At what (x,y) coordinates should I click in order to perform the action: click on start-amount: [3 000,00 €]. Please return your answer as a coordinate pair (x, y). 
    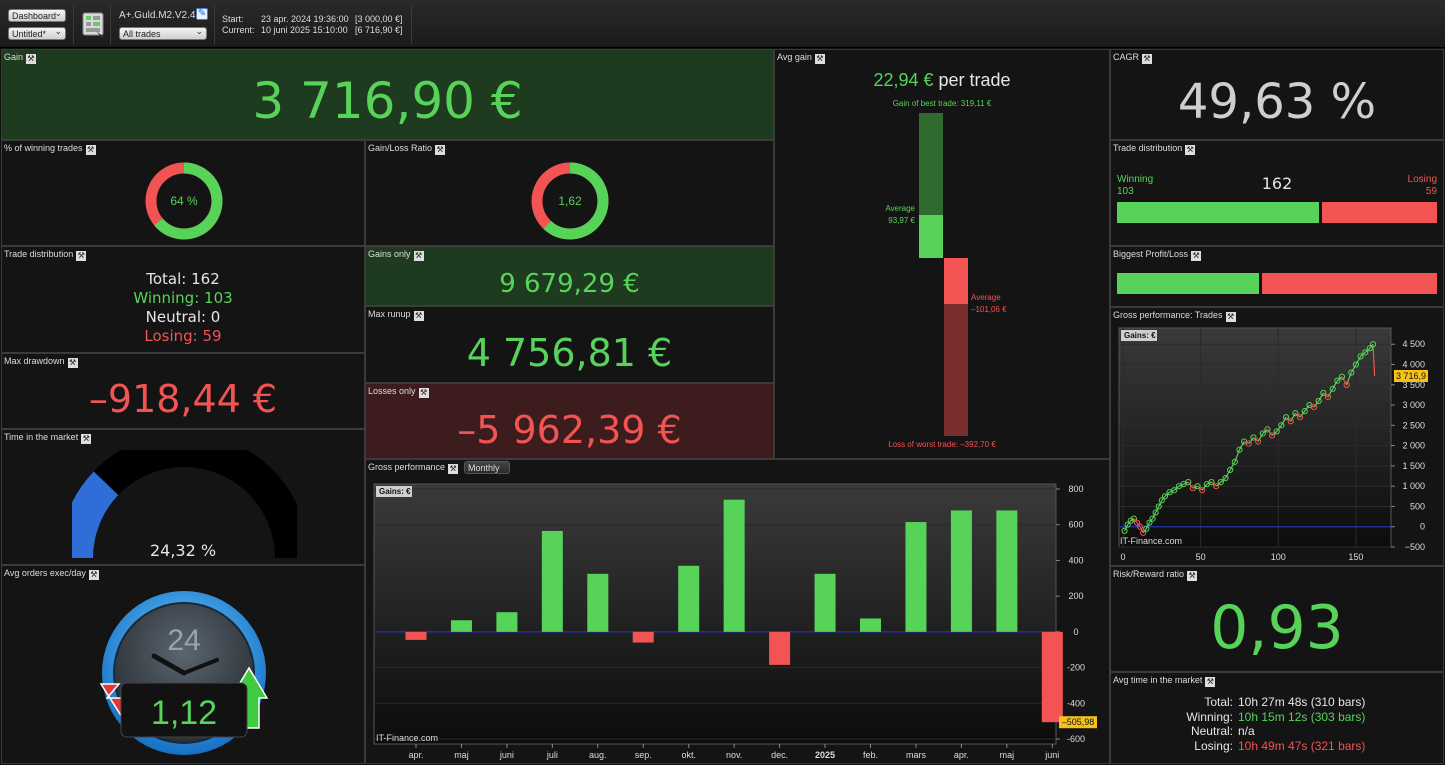
    Looking at the image, I should click on (379, 19).